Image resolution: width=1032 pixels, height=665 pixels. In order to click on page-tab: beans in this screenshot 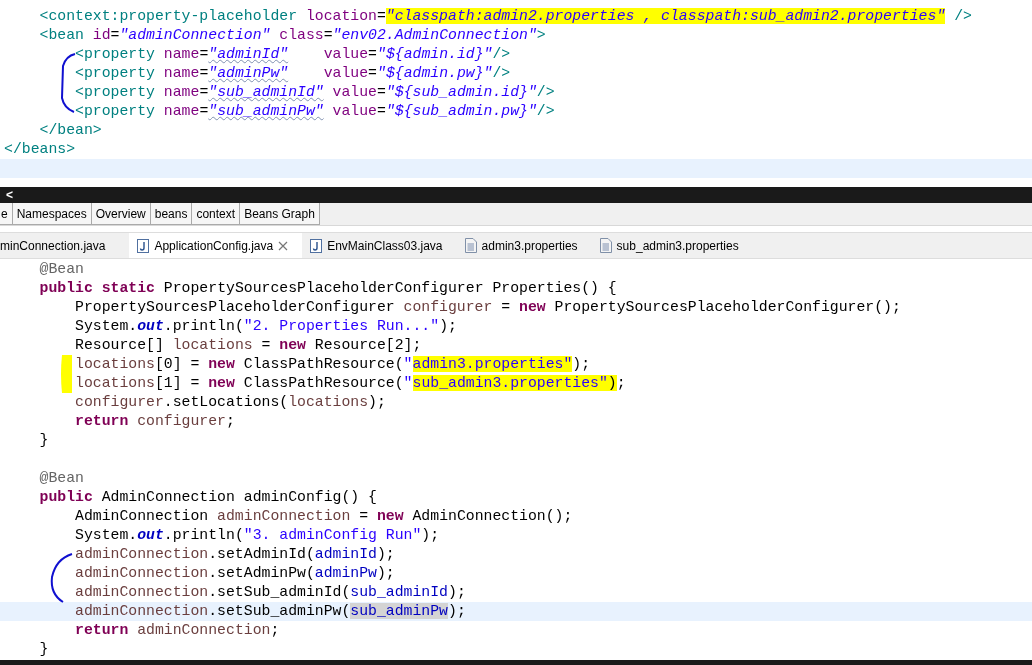, I will do `click(171, 214)`.